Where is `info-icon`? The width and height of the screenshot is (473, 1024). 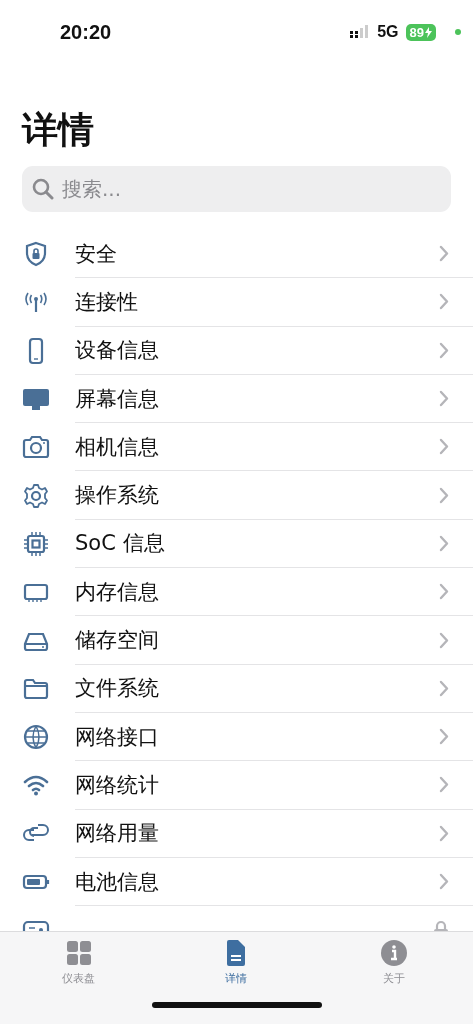 info-icon is located at coordinates (394, 953).